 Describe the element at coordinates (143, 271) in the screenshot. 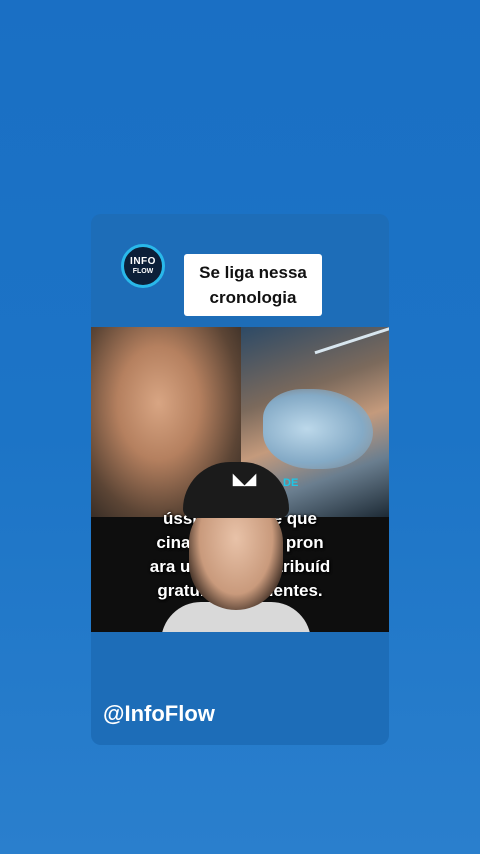

I see `logo-text-flow: FLOW` at that location.